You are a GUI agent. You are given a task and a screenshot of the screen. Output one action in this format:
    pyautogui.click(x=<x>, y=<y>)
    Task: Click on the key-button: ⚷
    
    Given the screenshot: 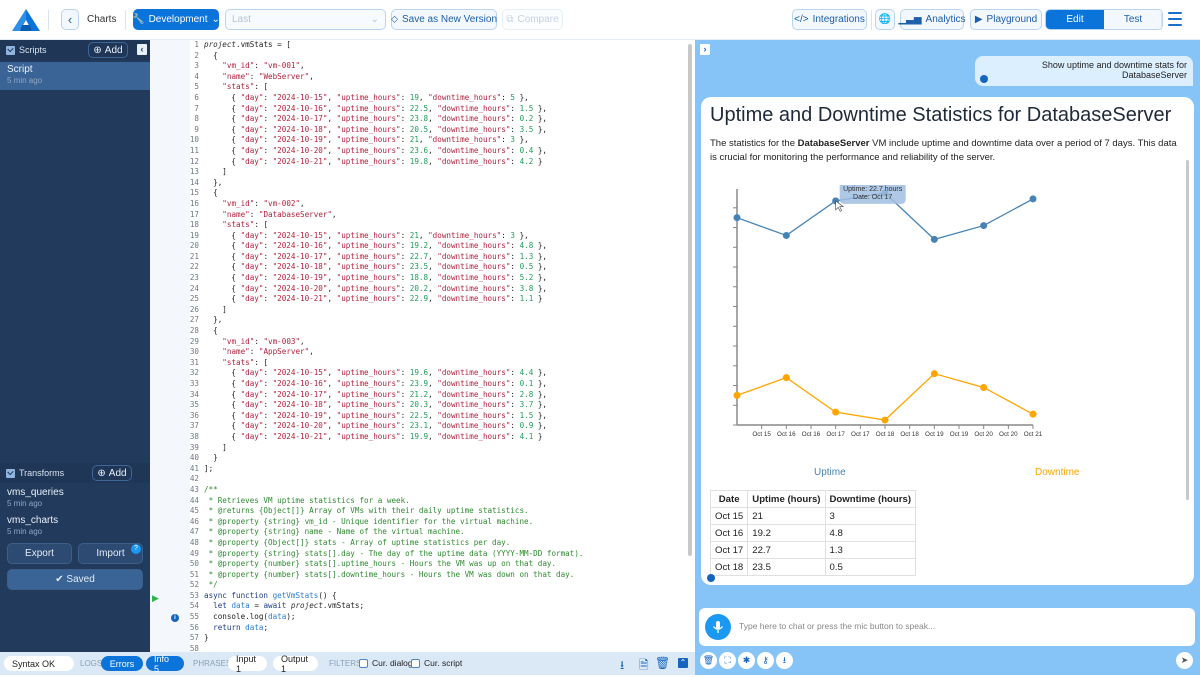 What is the action you would take?
    pyautogui.click(x=765, y=660)
    